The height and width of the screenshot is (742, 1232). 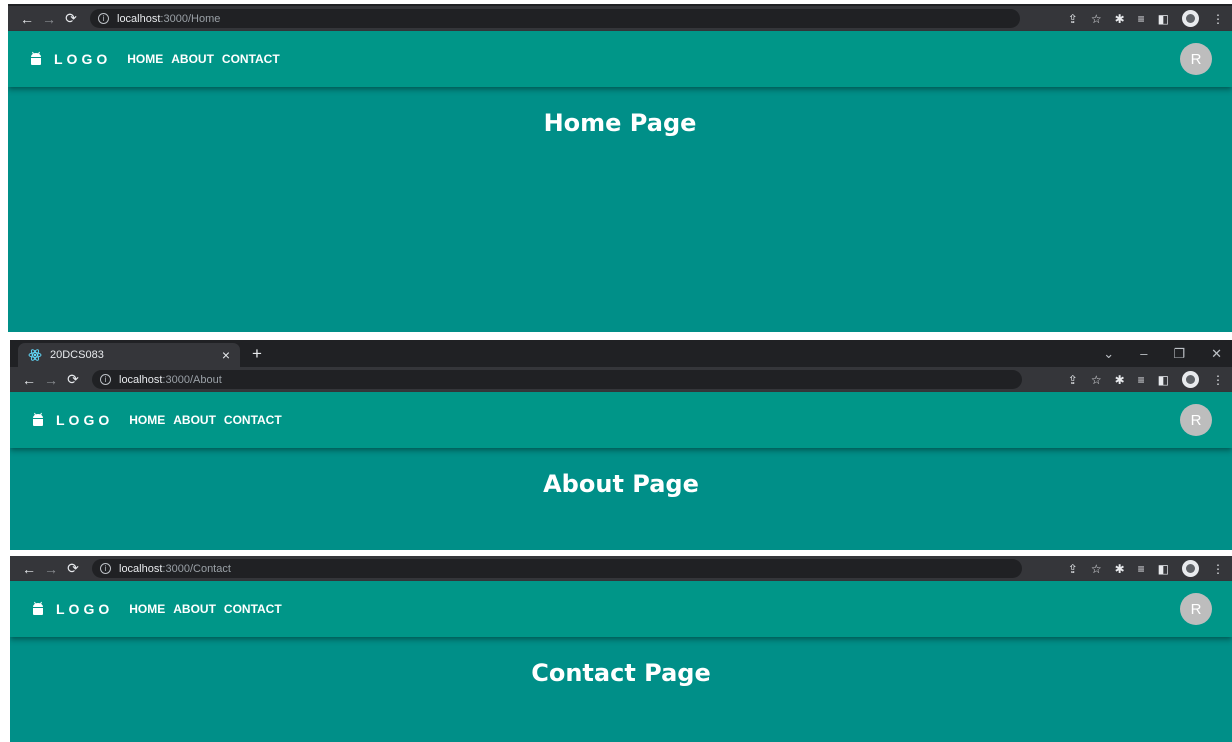 I want to click on page-title: About Page, so click(x=621, y=484).